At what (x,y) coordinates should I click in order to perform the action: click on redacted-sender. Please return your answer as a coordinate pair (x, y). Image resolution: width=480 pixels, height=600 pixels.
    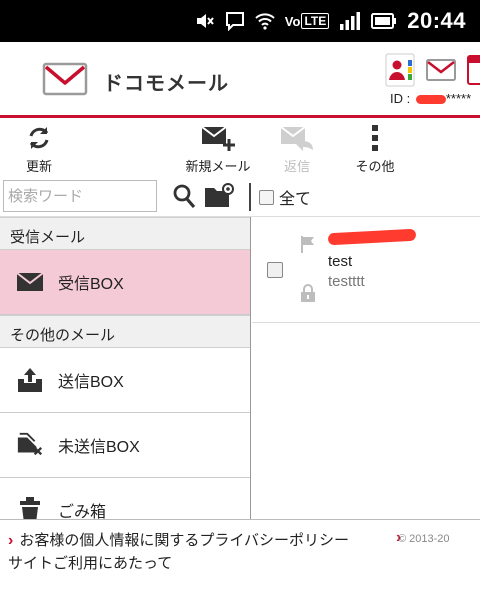
    Looking at the image, I should click on (372, 237).